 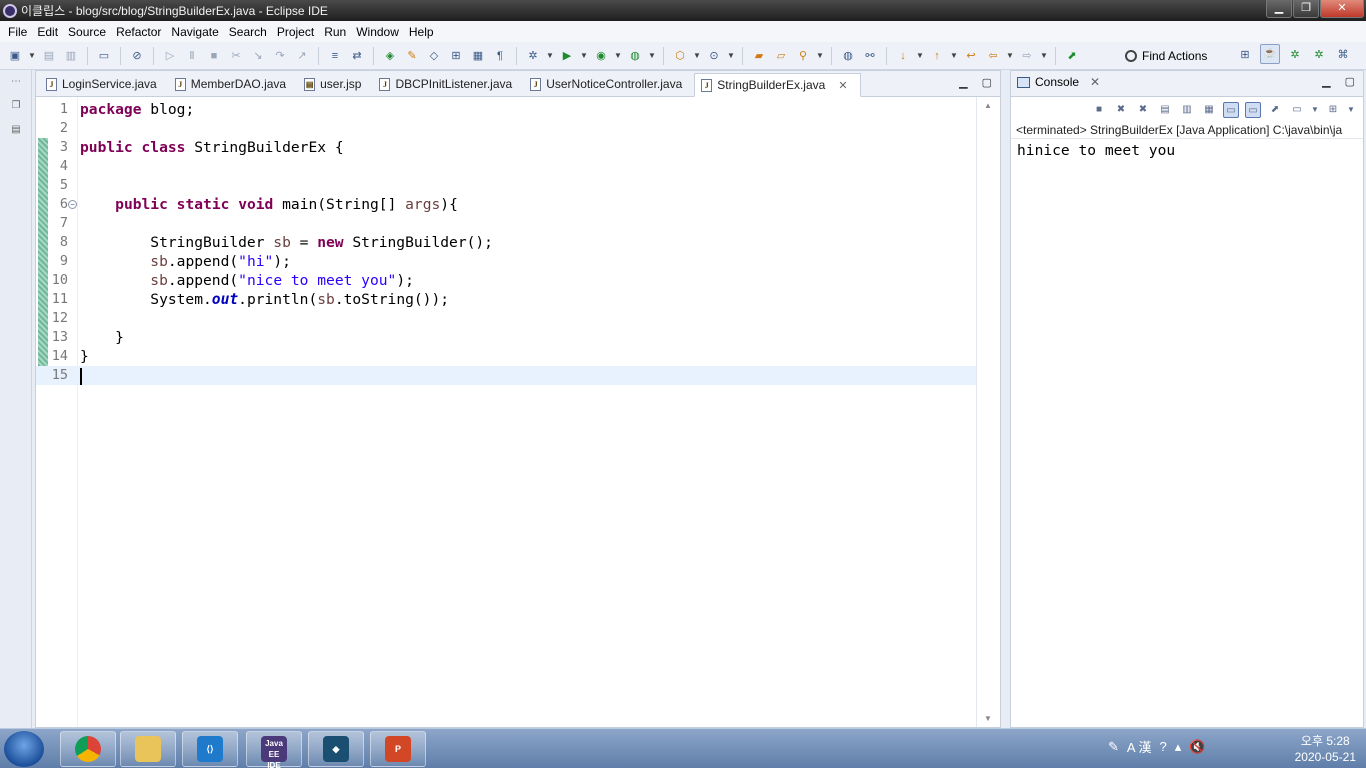 I want to click on menu-help: Help, so click(x=421, y=32).